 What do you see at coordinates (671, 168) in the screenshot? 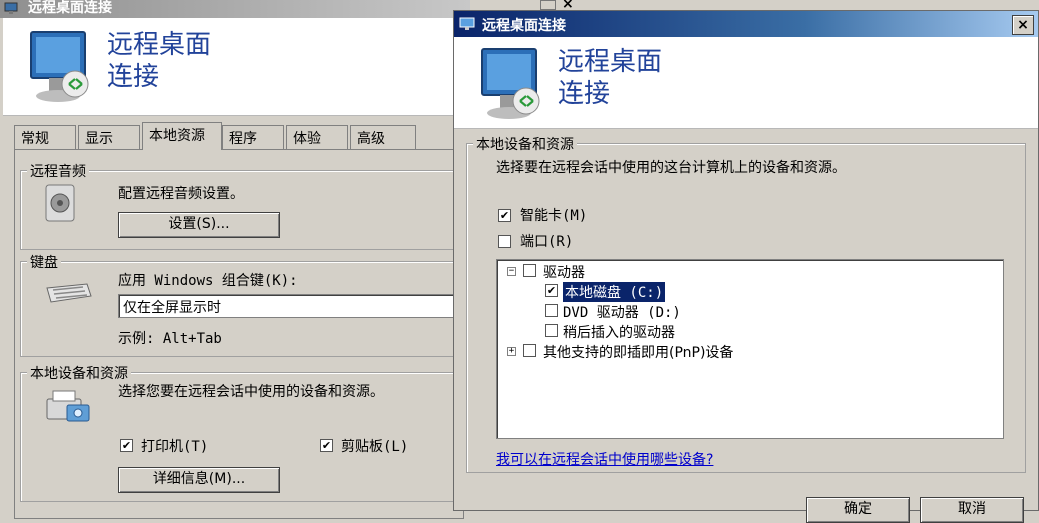
I see `dialog-description: 选择要在远程会话中使用的这台计算机上的设备和资源。` at bounding box center [671, 168].